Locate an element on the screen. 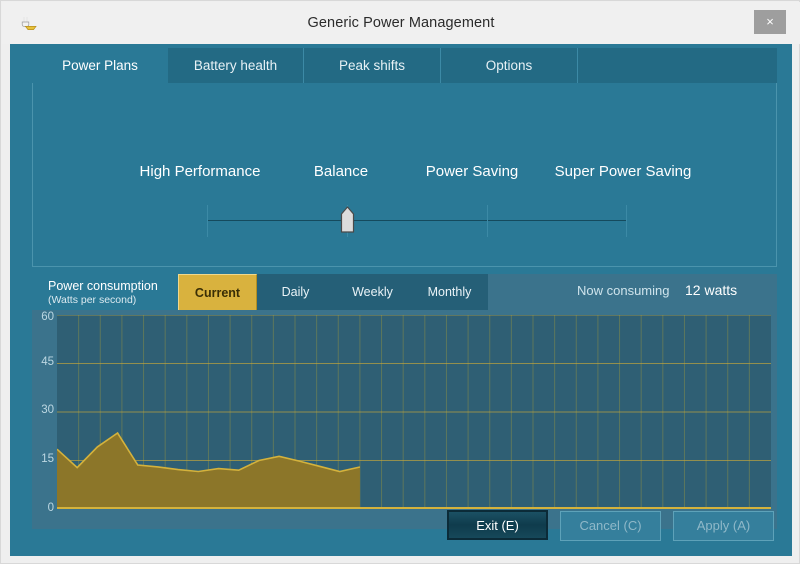 Image resolution: width=800 pixels, height=564 pixels. range-tab-label: Monthly is located at coordinates (449, 292).